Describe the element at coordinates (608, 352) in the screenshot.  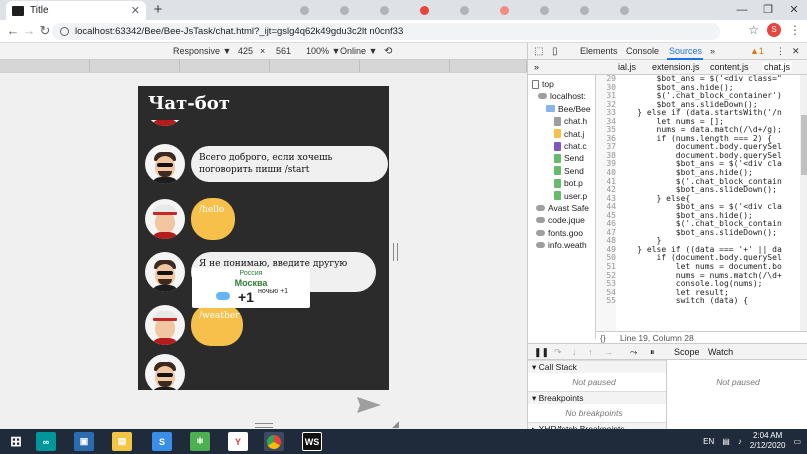
I see `step-icon: →` at that location.